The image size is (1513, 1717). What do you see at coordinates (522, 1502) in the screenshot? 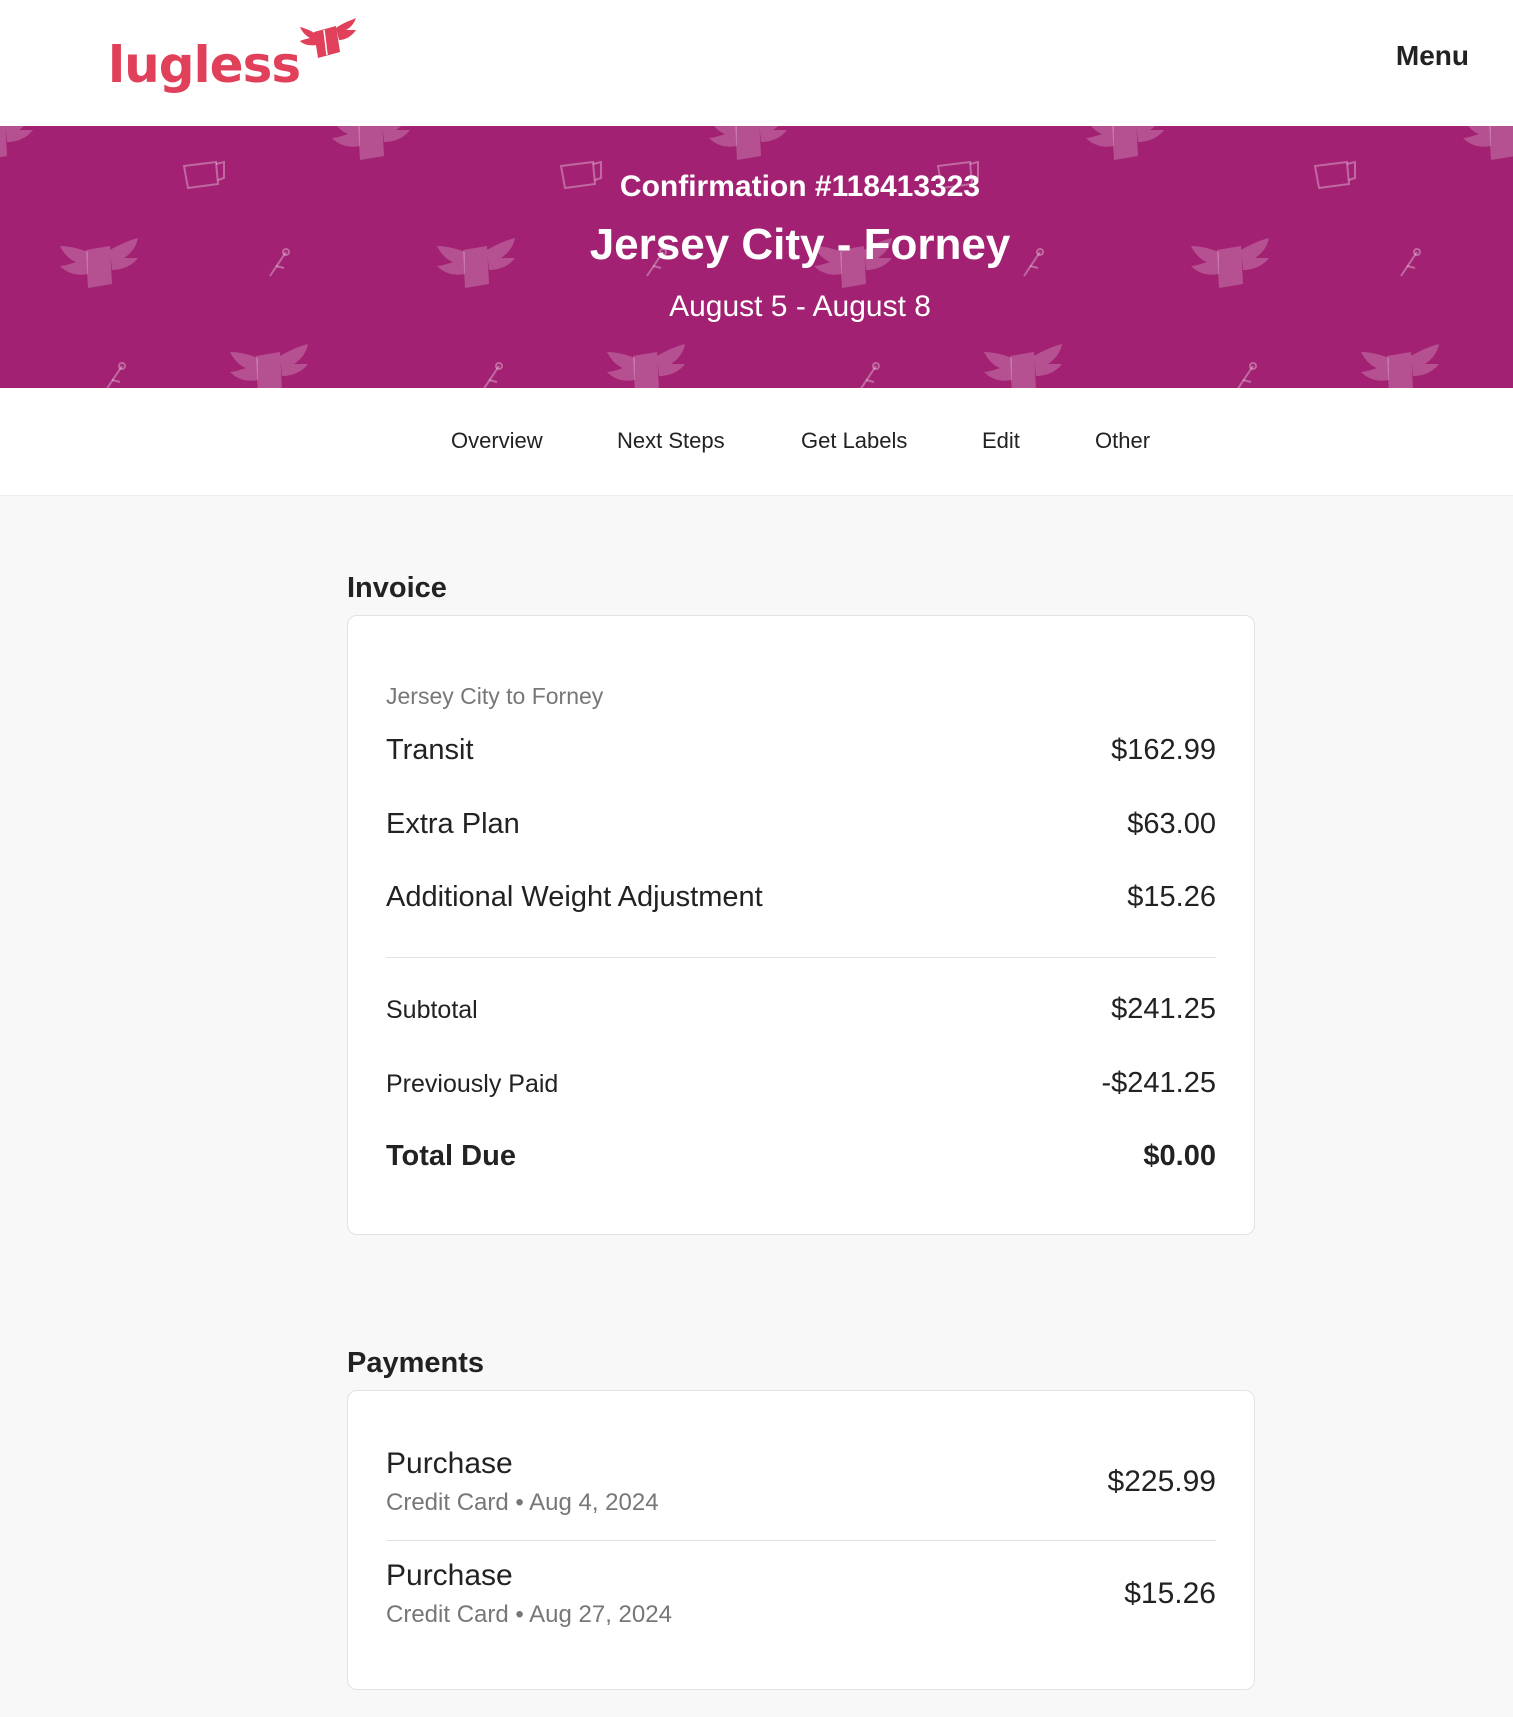
I see `payment-meta: Credit Card • Aug 4, 2024` at bounding box center [522, 1502].